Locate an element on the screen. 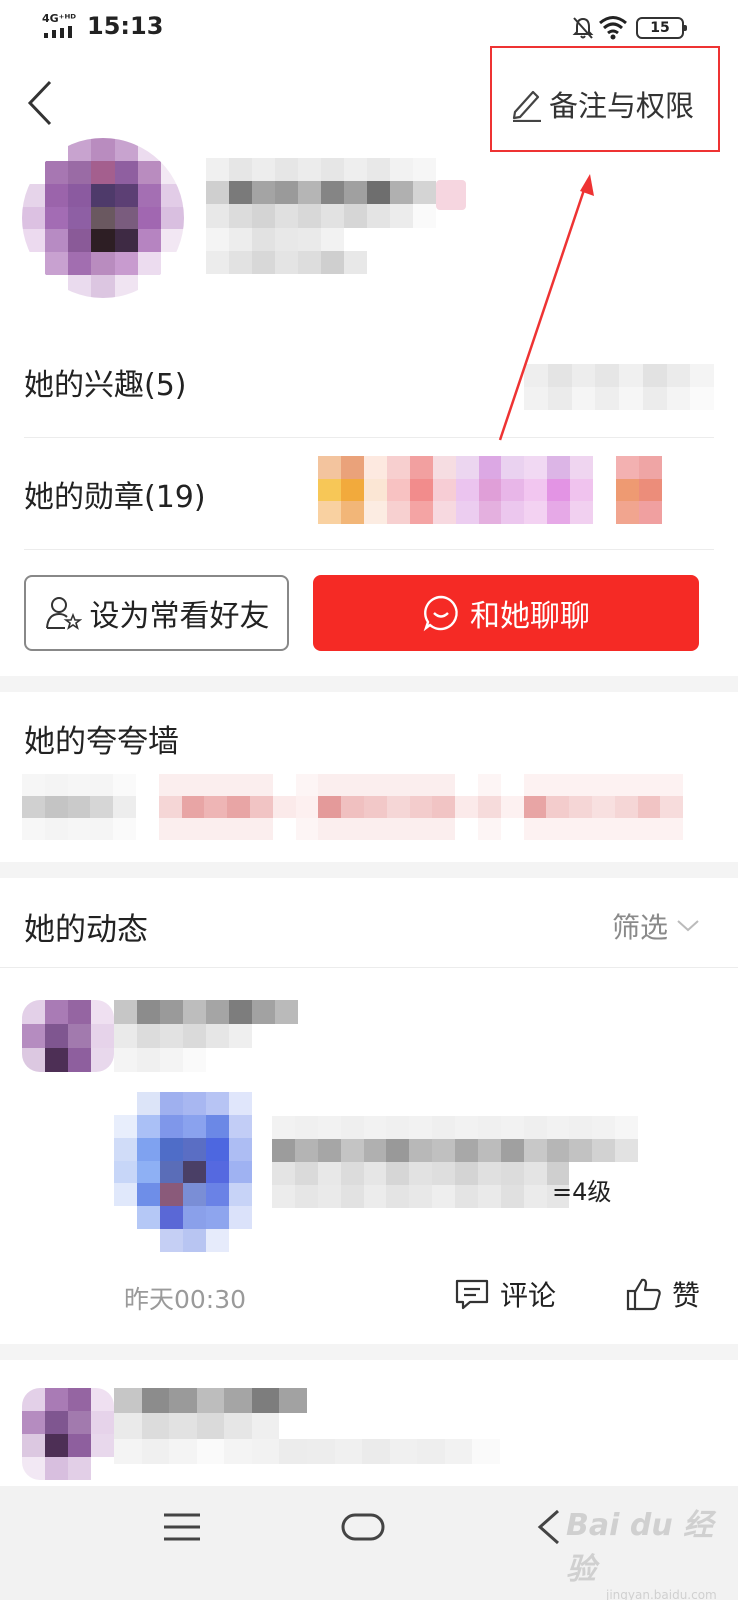 This screenshot has width=738, height=1600. interests-blurred is located at coordinates (619, 387).